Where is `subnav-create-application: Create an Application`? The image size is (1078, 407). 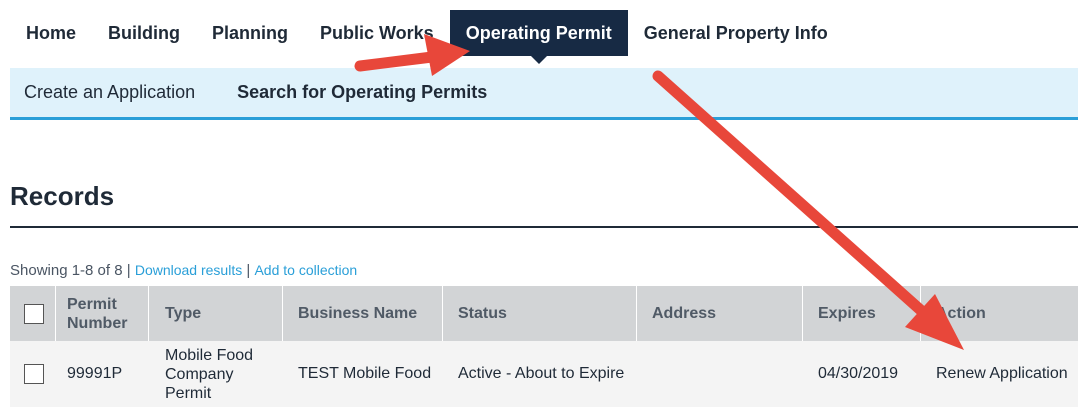
subnav-create-application: Create an Application is located at coordinates (109, 92).